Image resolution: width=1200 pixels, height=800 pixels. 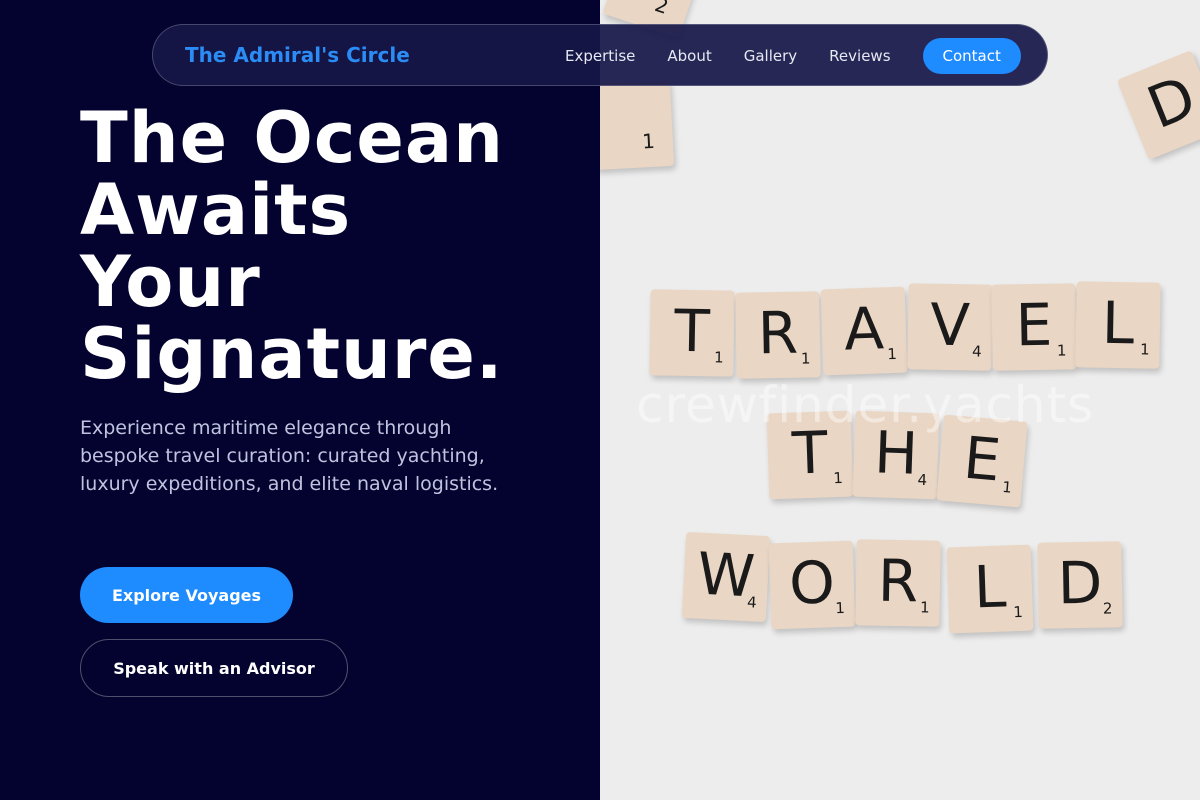 I want to click on tile: A 1, so click(x=864, y=331).